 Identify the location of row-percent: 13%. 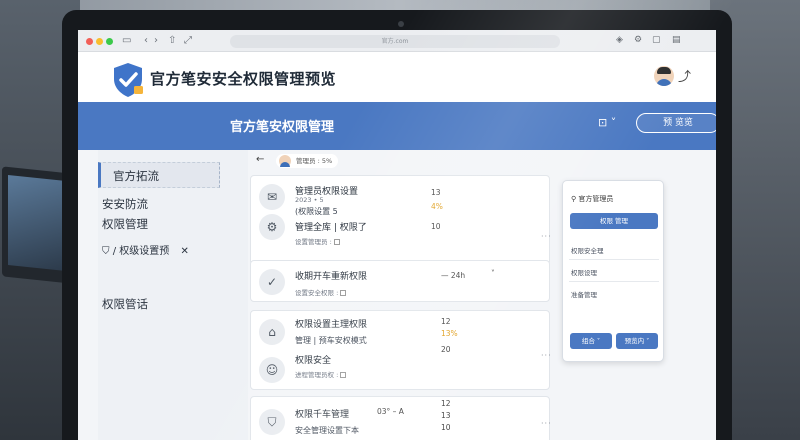
(449, 333).